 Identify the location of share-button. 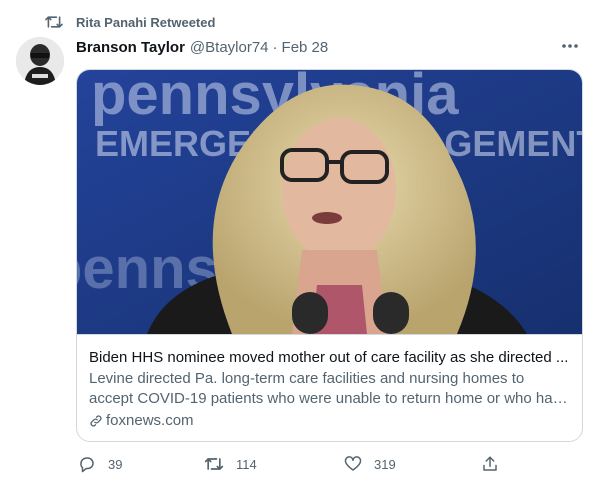
(496, 464).